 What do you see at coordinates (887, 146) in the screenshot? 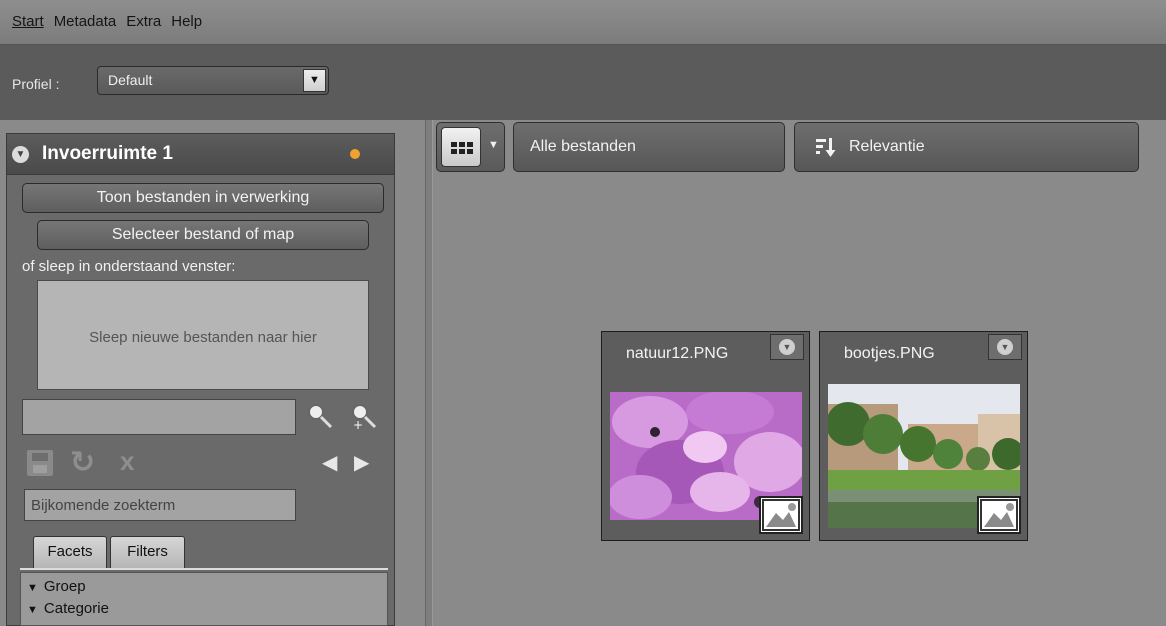
I see `sort-label: Relevantie` at bounding box center [887, 146].